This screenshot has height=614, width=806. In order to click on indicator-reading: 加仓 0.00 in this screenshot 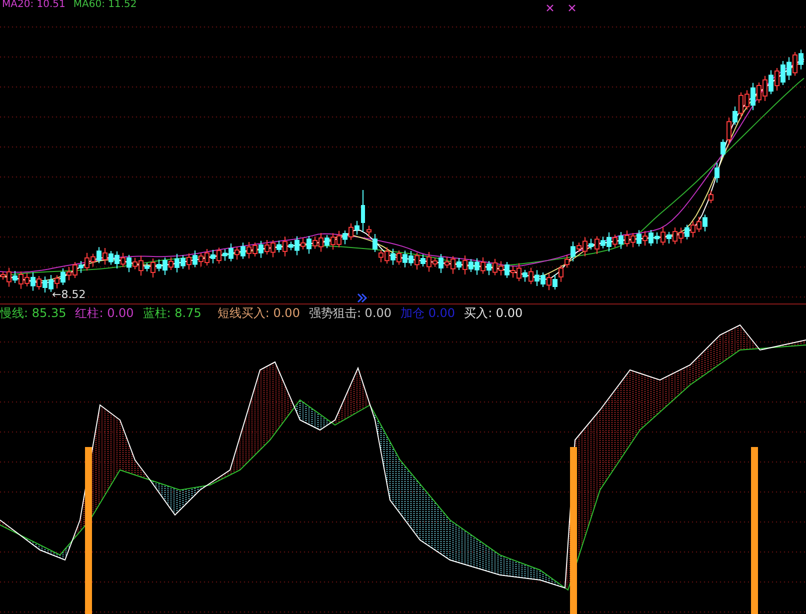, I will do `click(428, 313)`.